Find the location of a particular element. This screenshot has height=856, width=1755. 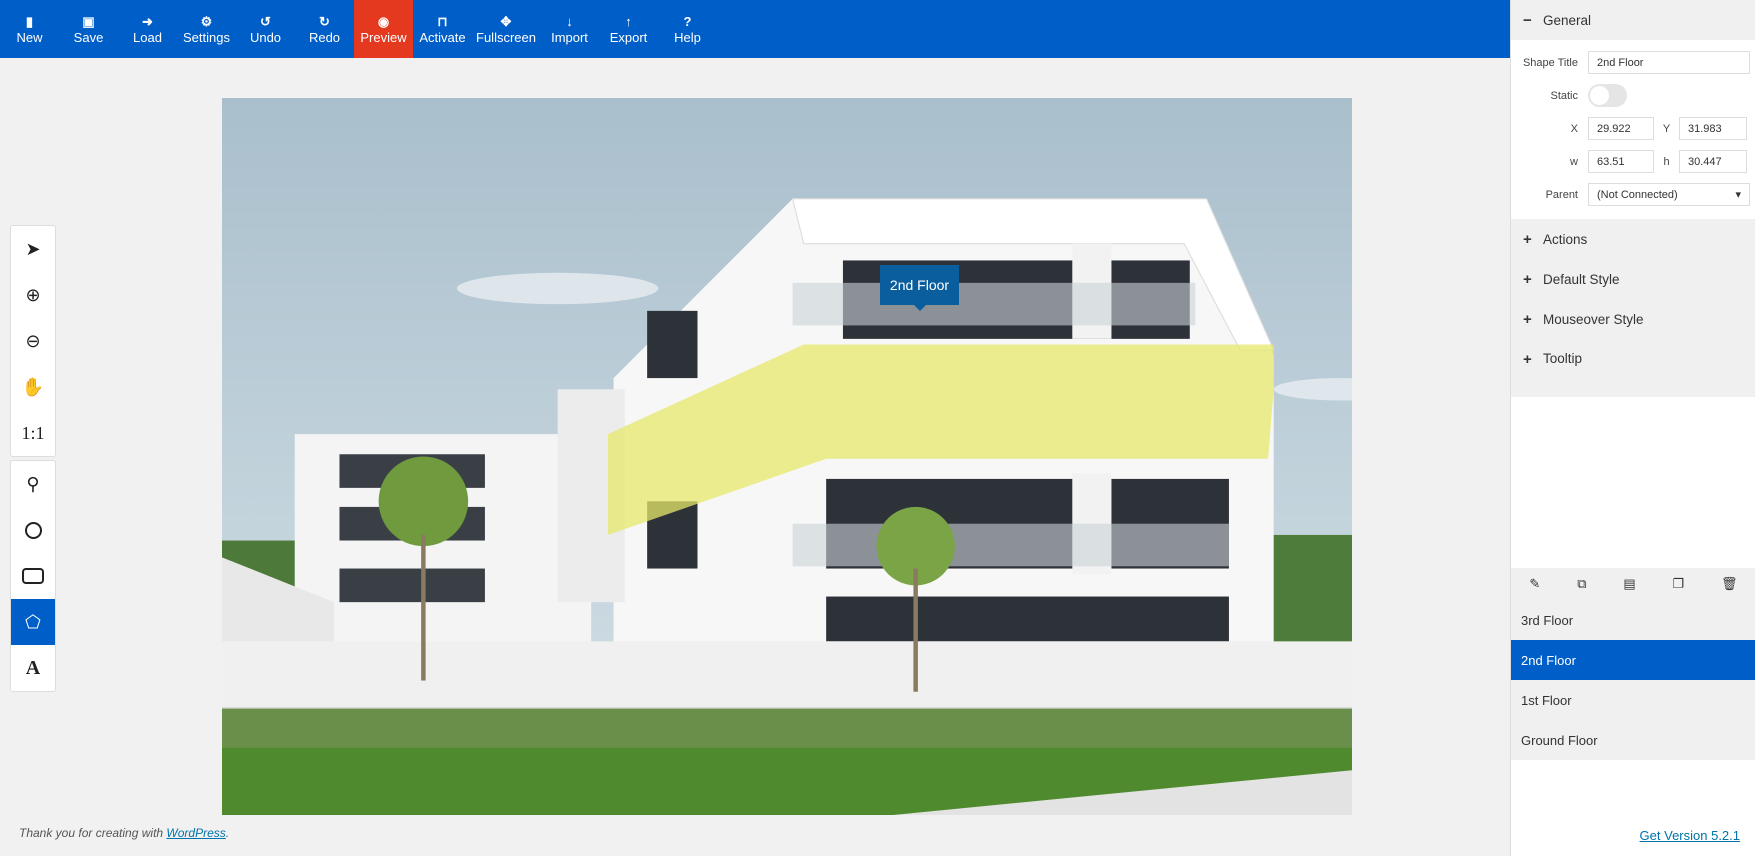

zoom-out-tool: ⊖ is located at coordinates (33, 341).